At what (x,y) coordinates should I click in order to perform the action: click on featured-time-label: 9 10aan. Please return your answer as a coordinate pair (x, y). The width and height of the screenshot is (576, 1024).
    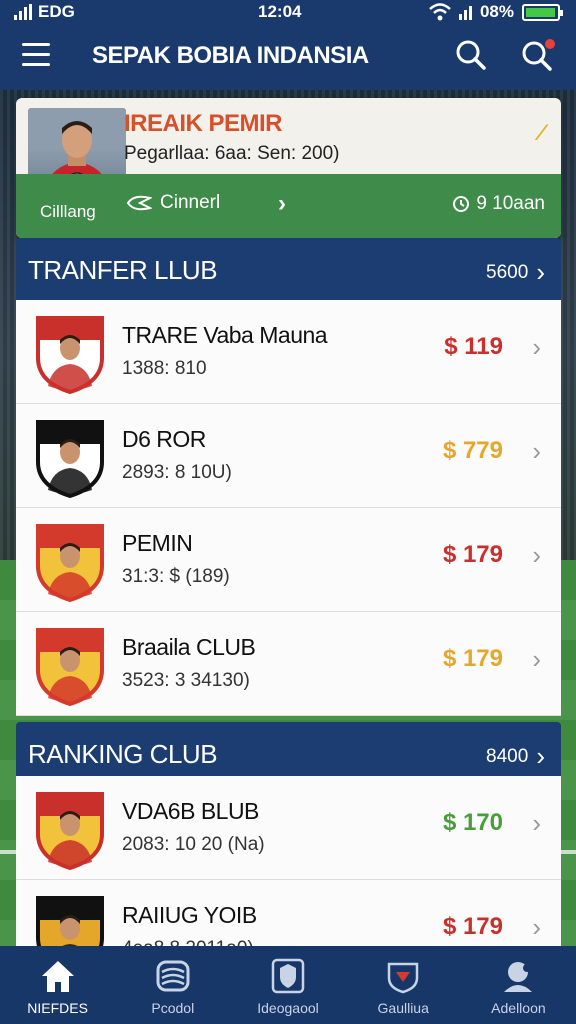
    Looking at the image, I should click on (510, 203).